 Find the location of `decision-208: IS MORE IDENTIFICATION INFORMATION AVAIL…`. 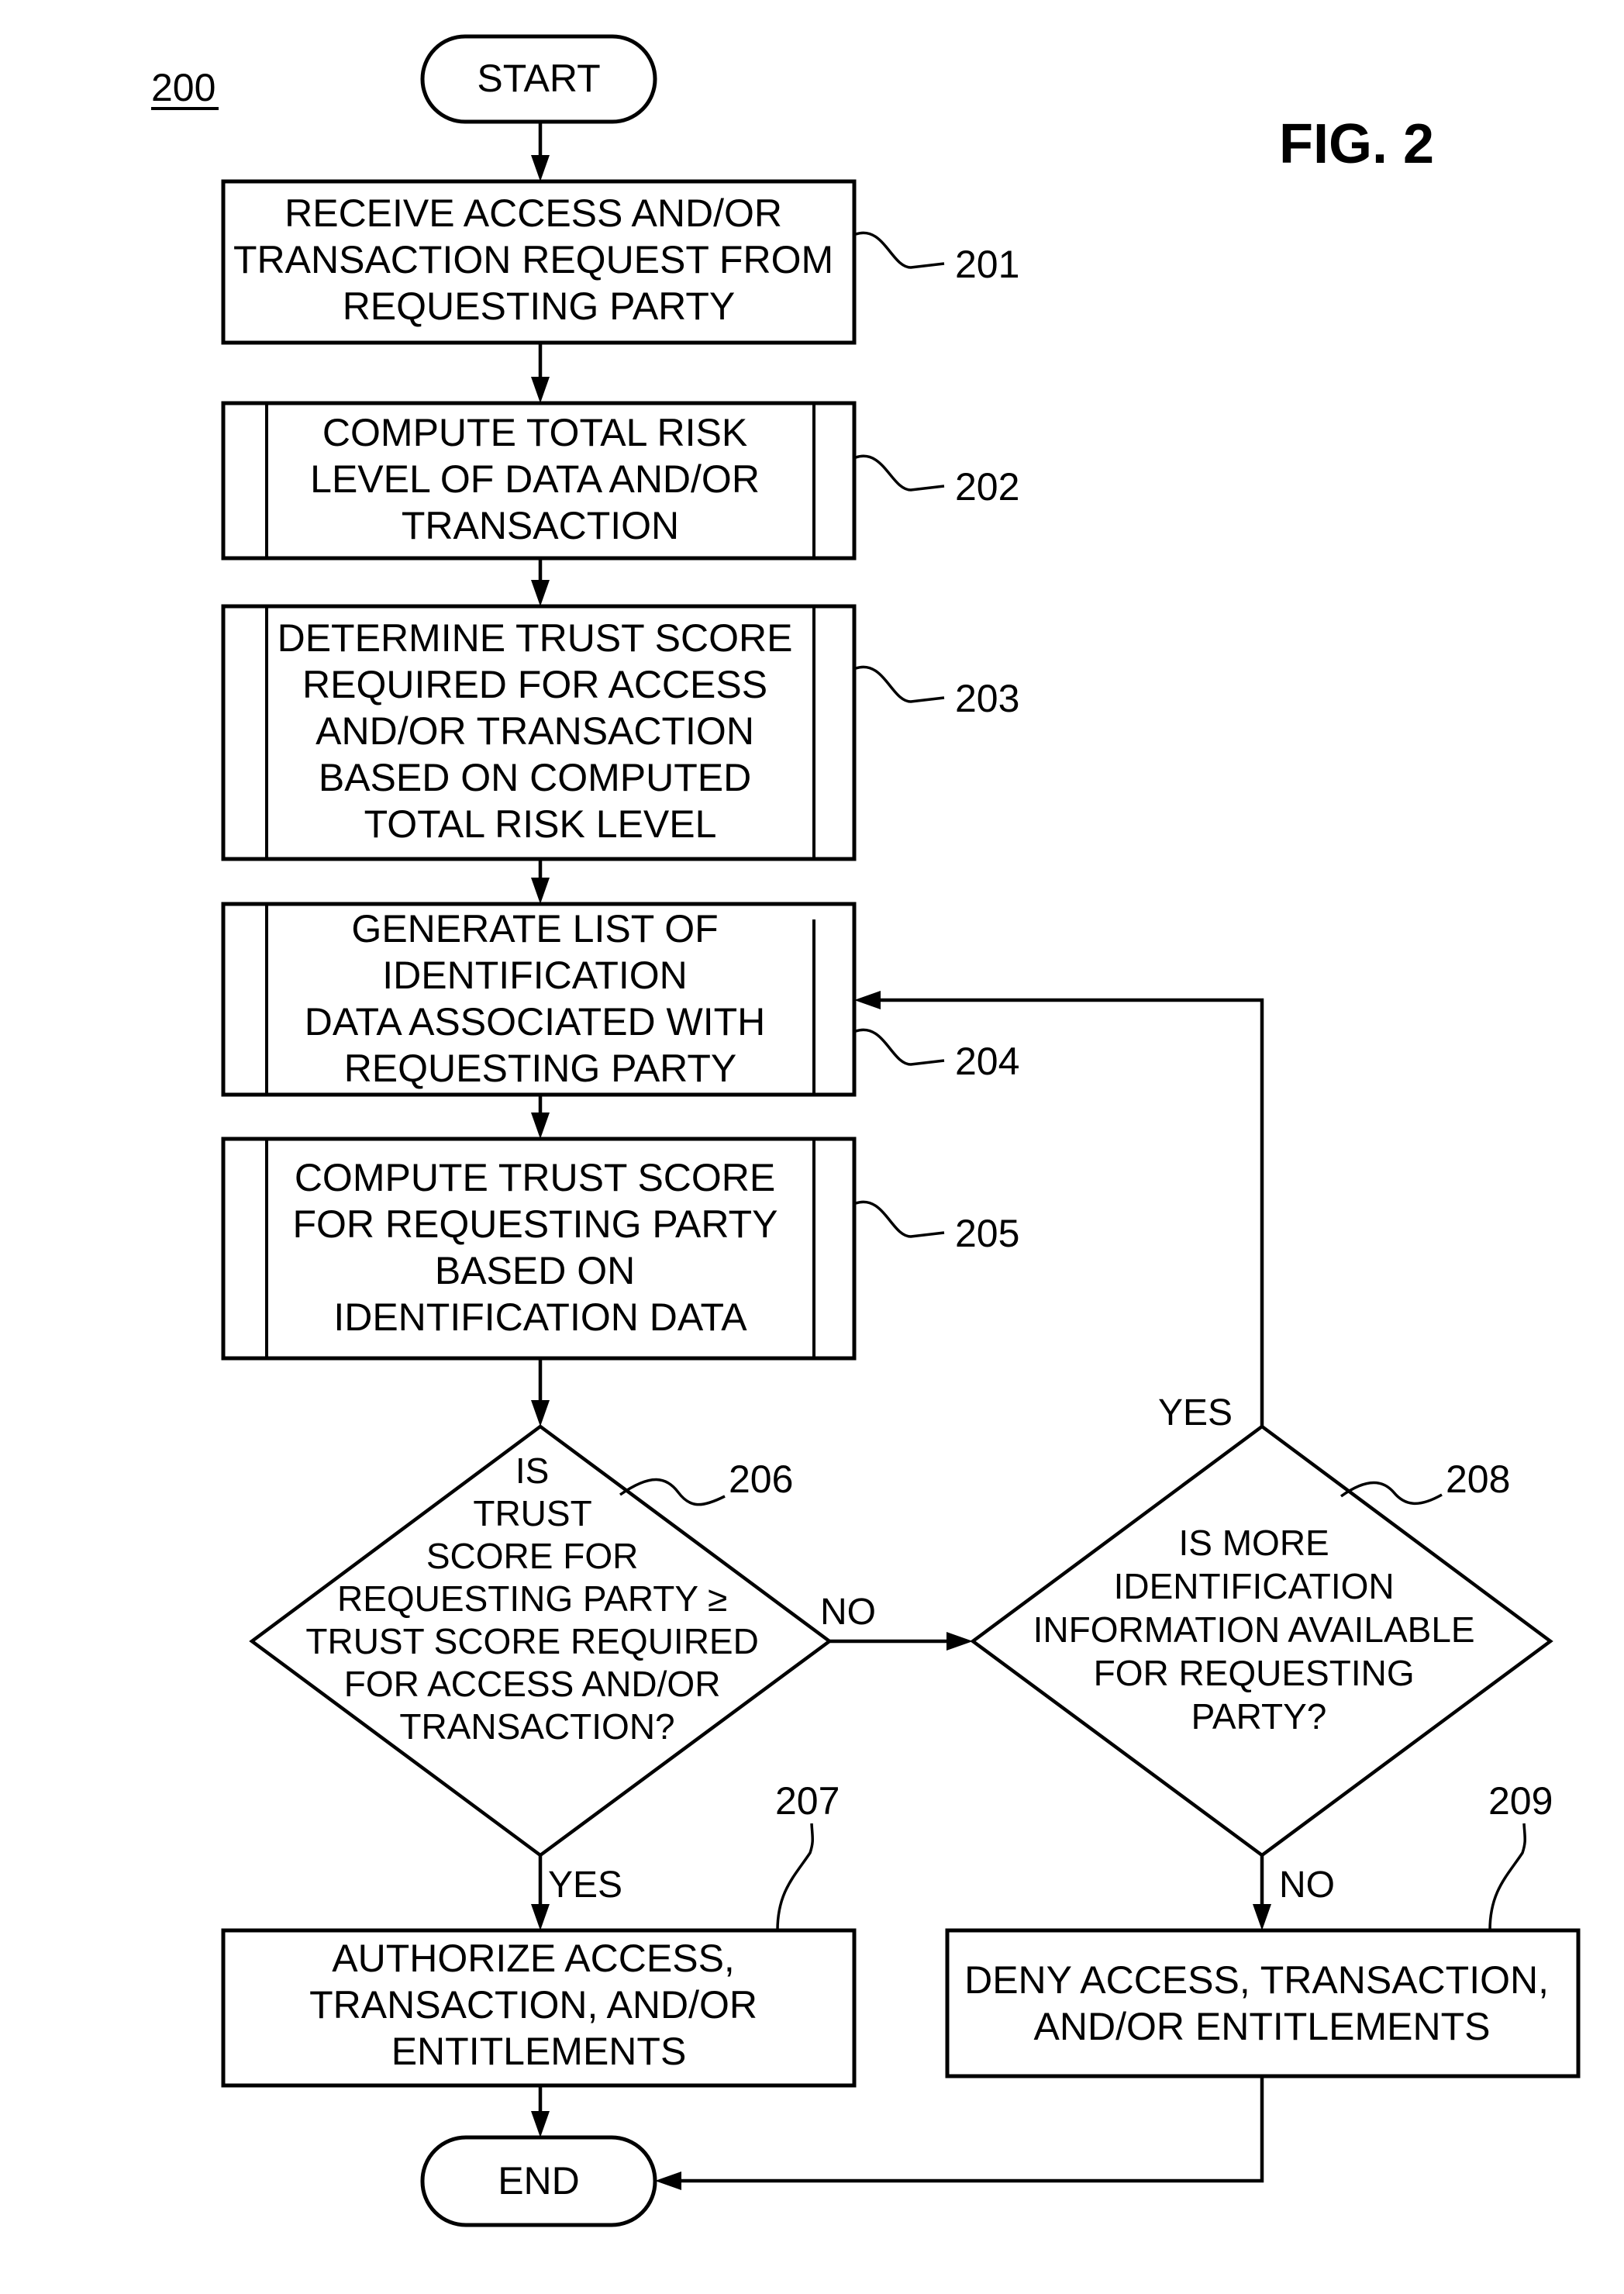

decision-208: IS MORE IDENTIFICATION INFORMATION AVAIL… is located at coordinates (1261, 1649).